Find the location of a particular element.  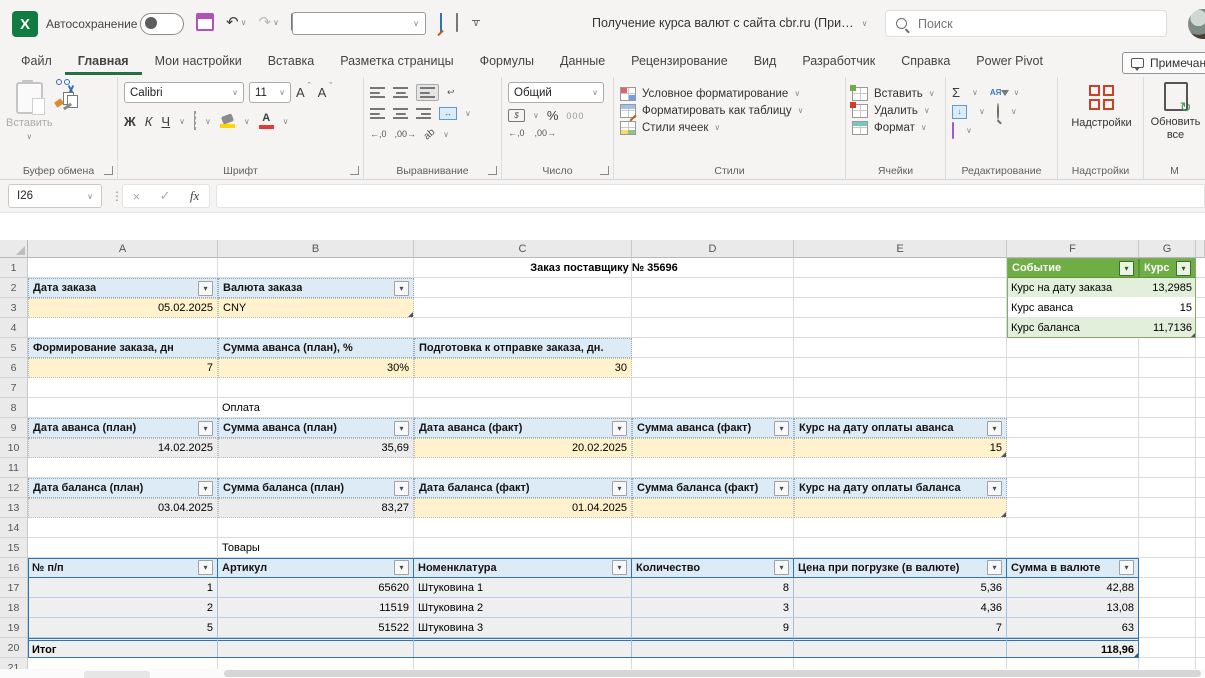

addins-button: Надстройки is located at coordinates (1101, 105).